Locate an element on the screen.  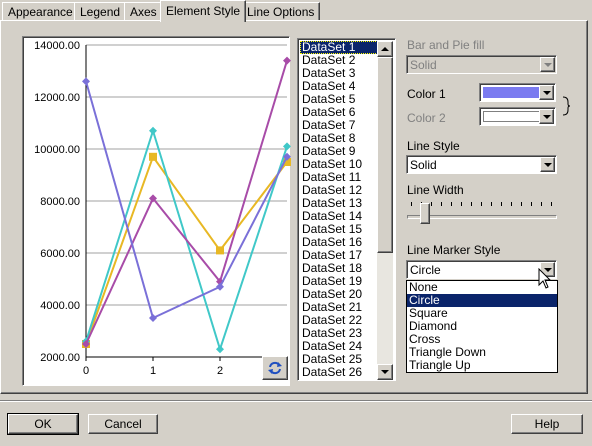
bar-pie-fill-value: Solid is located at coordinates (423, 65).